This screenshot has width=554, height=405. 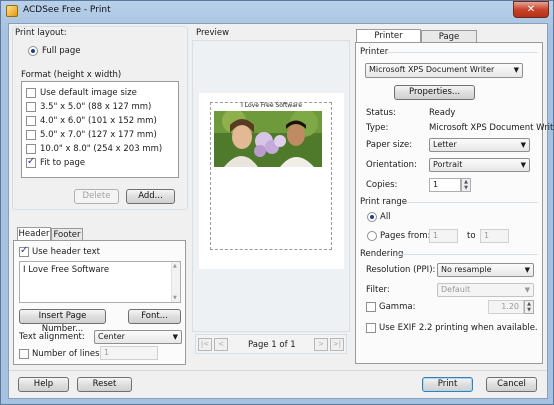 I want to click on gamma-label: Gamma:, so click(x=397, y=307).